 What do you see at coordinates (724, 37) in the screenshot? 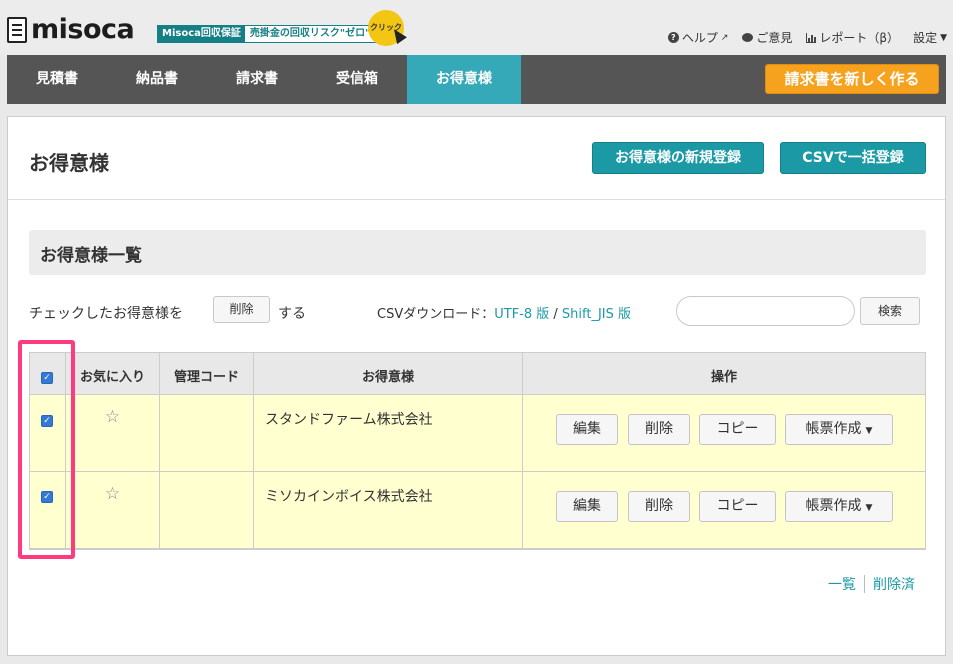
I see `external-link-icon: ↗` at bounding box center [724, 37].